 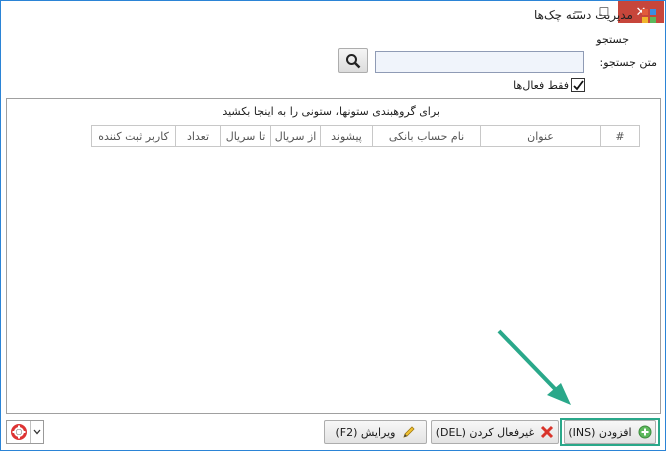 What do you see at coordinates (612, 39) in the screenshot?
I see `search-section-label: جستجو` at bounding box center [612, 39].